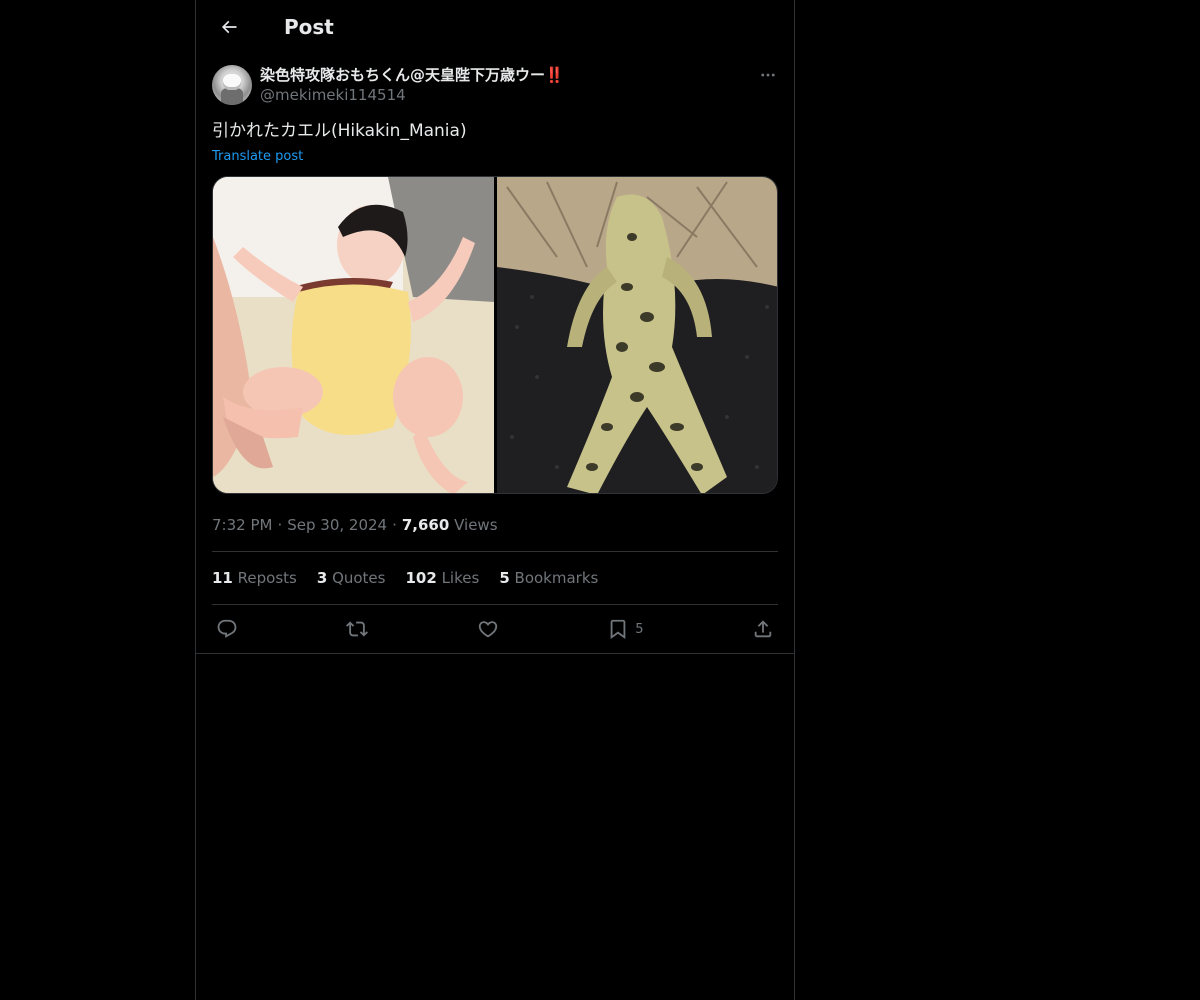 Image resolution: width=1200 pixels, height=1000 pixels. I want to click on like-button, so click(488, 629).